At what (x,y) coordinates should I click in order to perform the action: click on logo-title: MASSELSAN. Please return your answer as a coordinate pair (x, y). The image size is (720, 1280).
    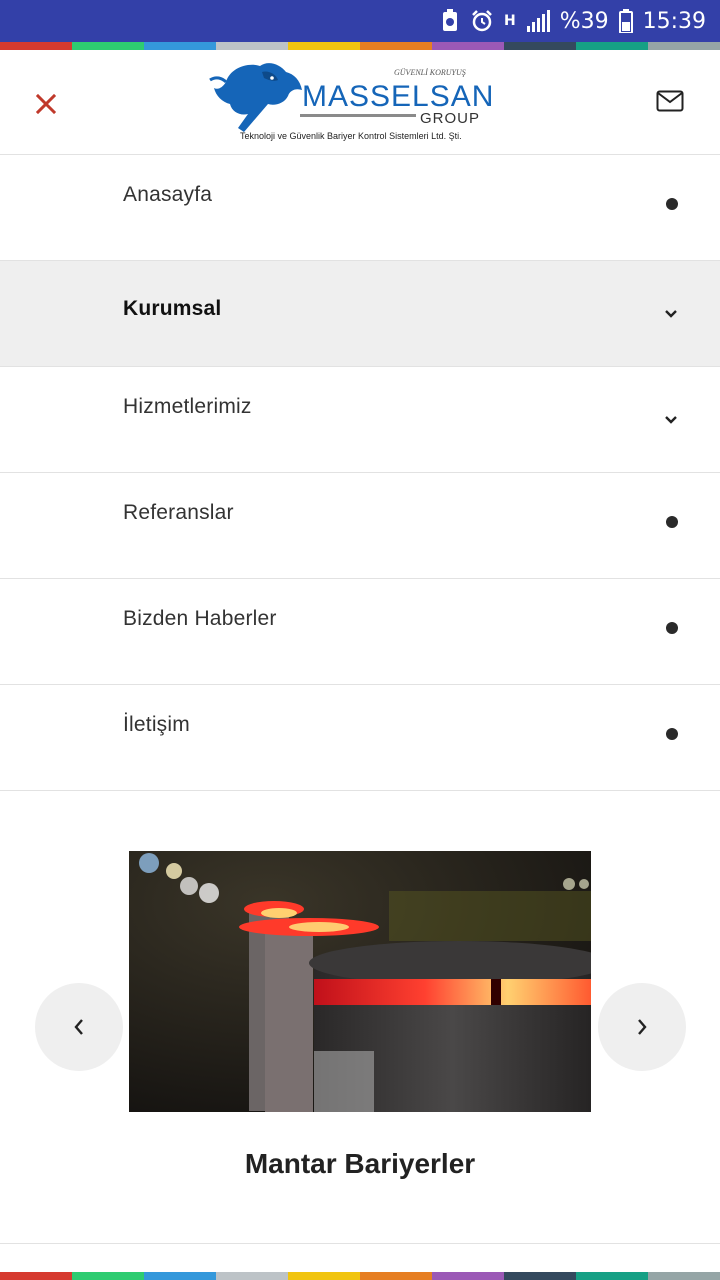
    Looking at the image, I should click on (398, 96).